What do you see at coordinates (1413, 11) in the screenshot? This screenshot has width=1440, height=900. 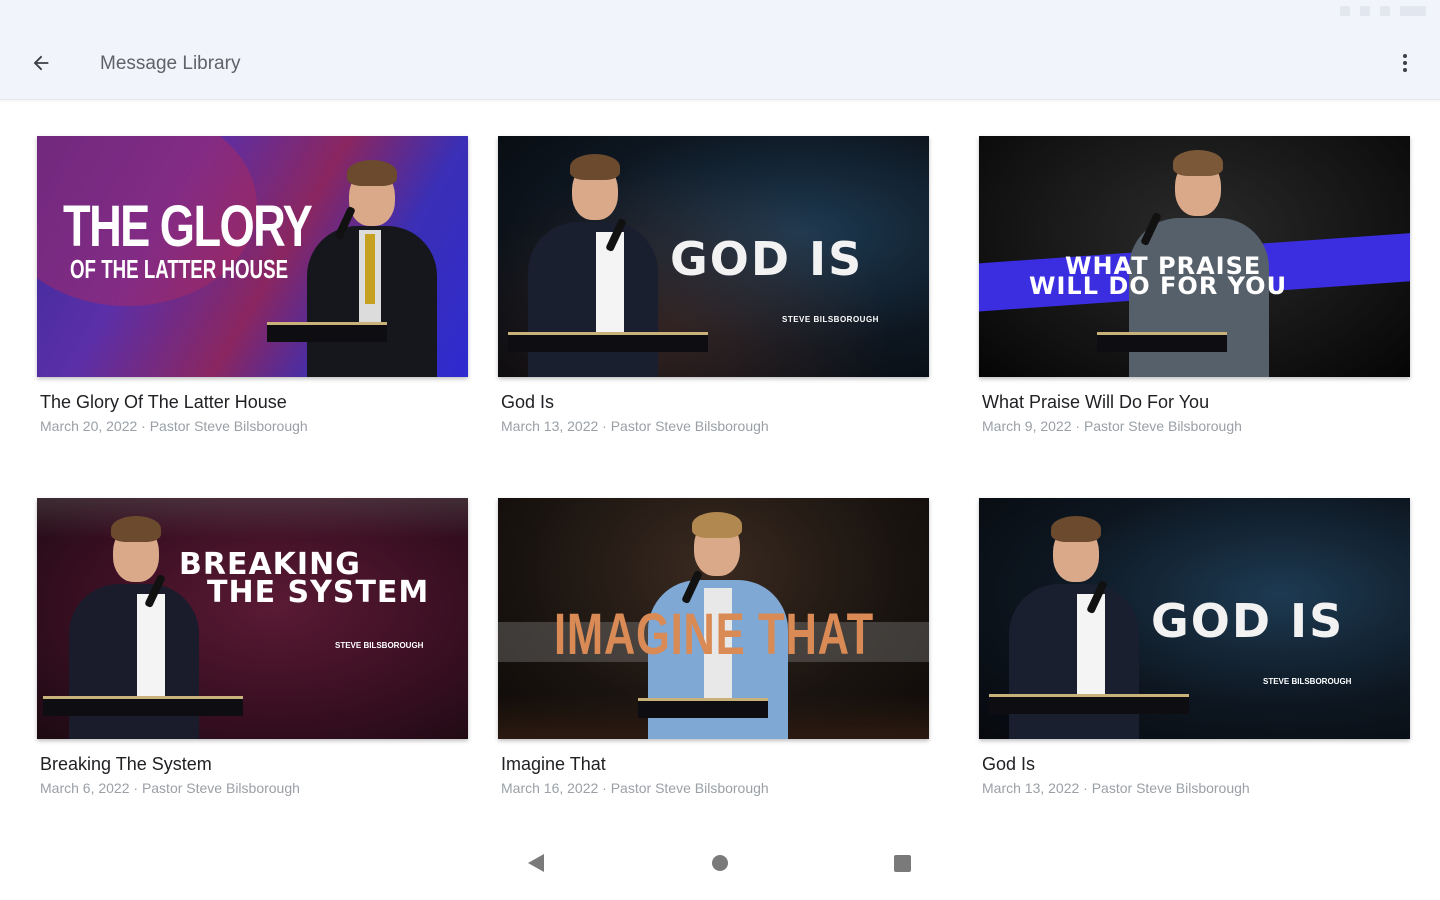 I see `clock-icon` at bounding box center [1413, 11].